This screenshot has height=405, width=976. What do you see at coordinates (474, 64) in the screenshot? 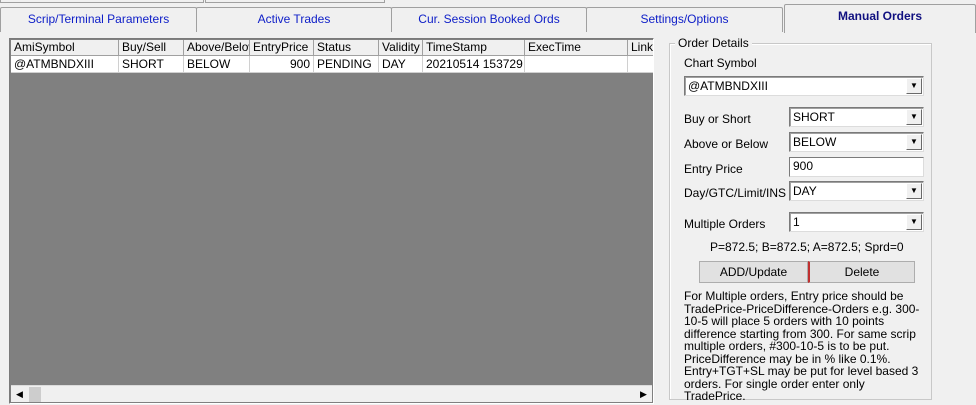
I see `cell-timestamp: 20210514 153729` at bounding box center [474, 64].